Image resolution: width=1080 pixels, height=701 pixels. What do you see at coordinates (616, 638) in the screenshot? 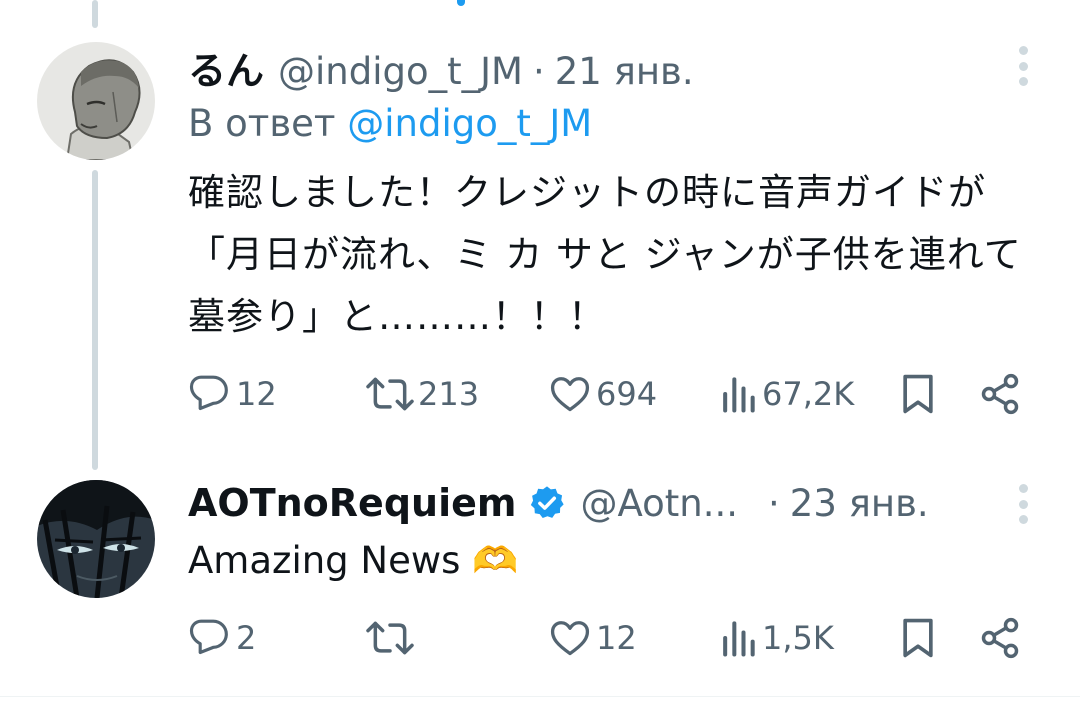
I see `like-count: 12` at bounding box center [616, 638].